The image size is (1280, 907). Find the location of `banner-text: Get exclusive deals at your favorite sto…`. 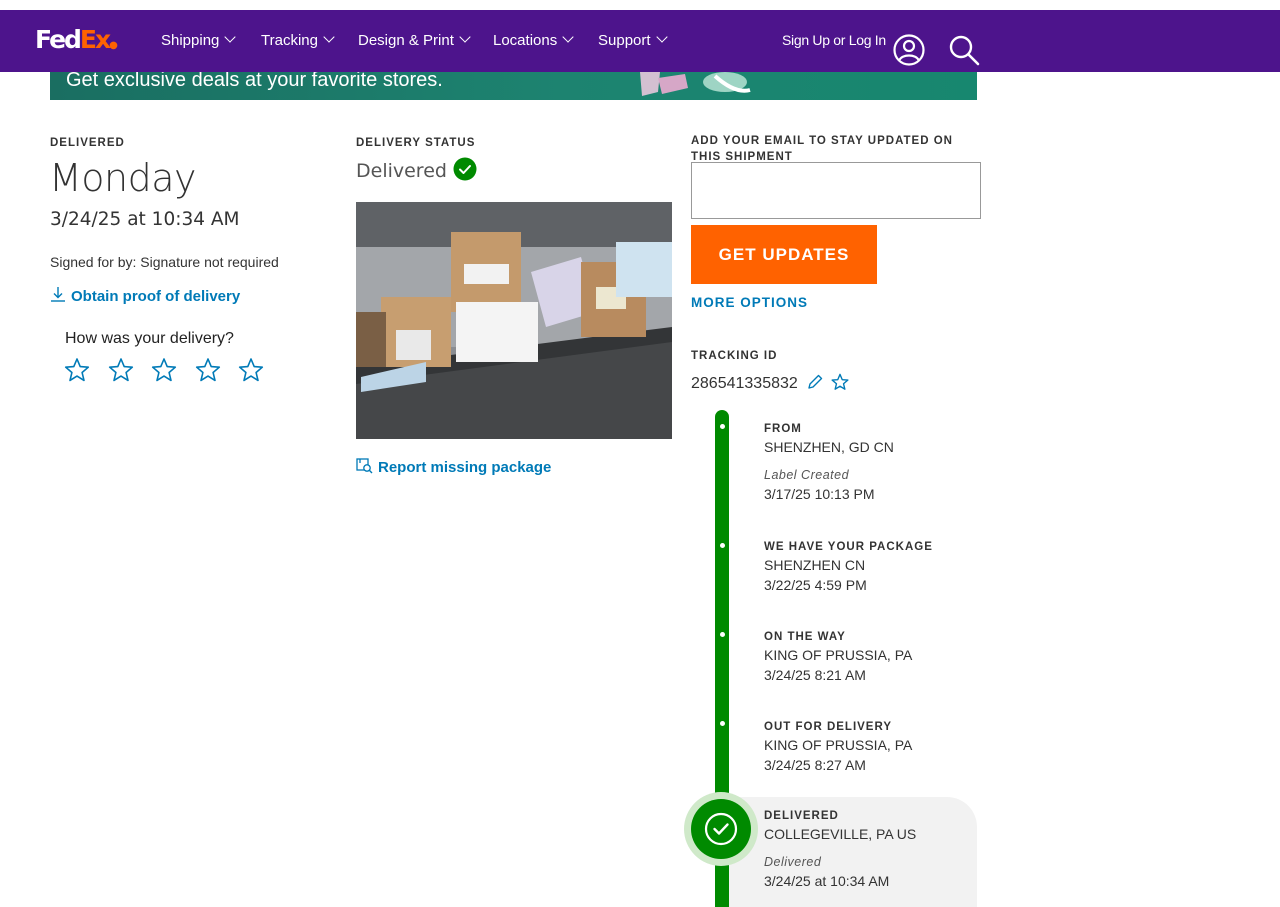

banner-text: Get exclusive deals at your favorite sto… is located at coordinates (254, 81).